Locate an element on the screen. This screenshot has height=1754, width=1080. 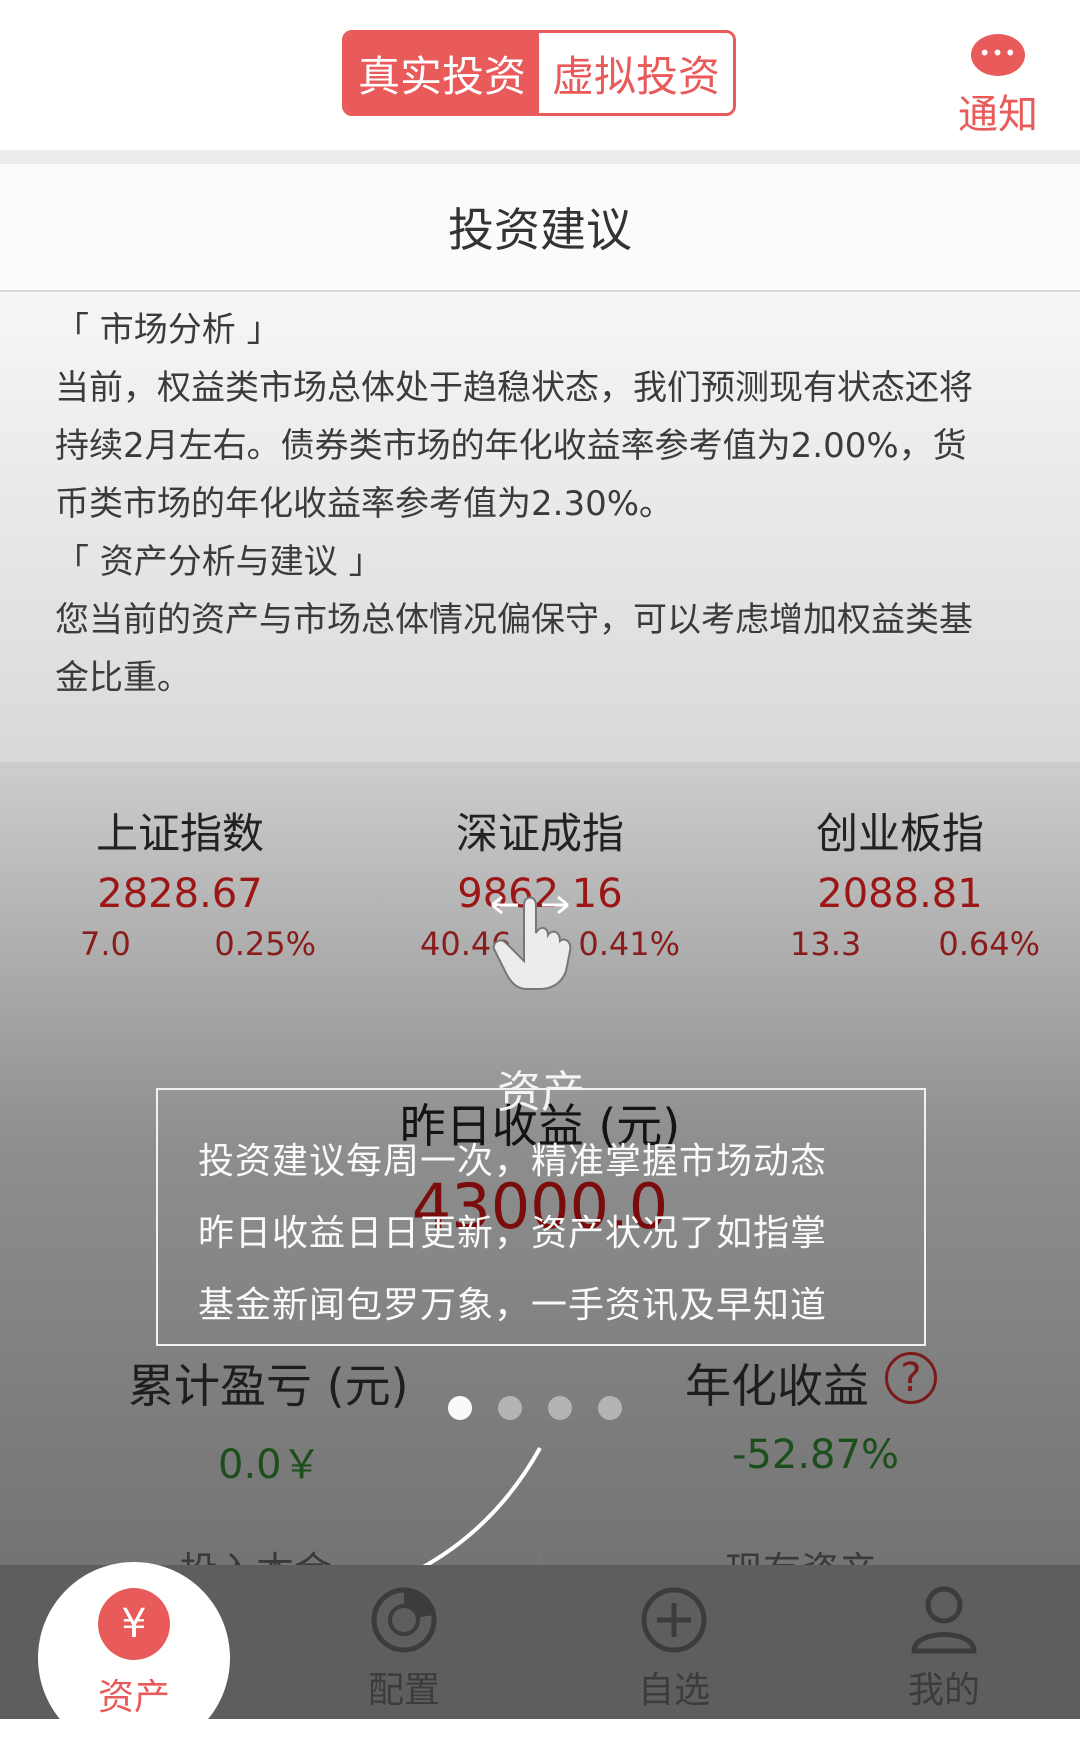
advice-line: 您当前的资产与市场总体情况偏保守，可以考虑增加权益类基 is located at coordinates (514, 620).